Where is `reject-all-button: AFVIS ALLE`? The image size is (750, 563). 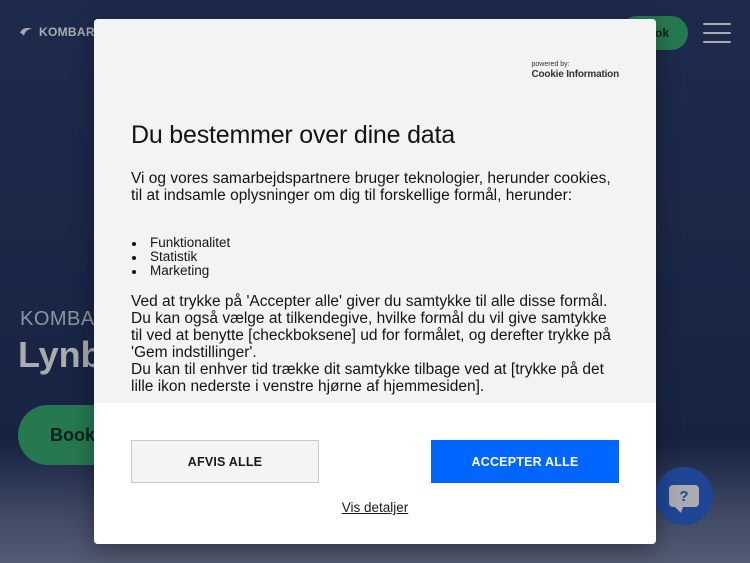 reject-all-button: AFVIS ALLE is located at coordinates (225, 461).